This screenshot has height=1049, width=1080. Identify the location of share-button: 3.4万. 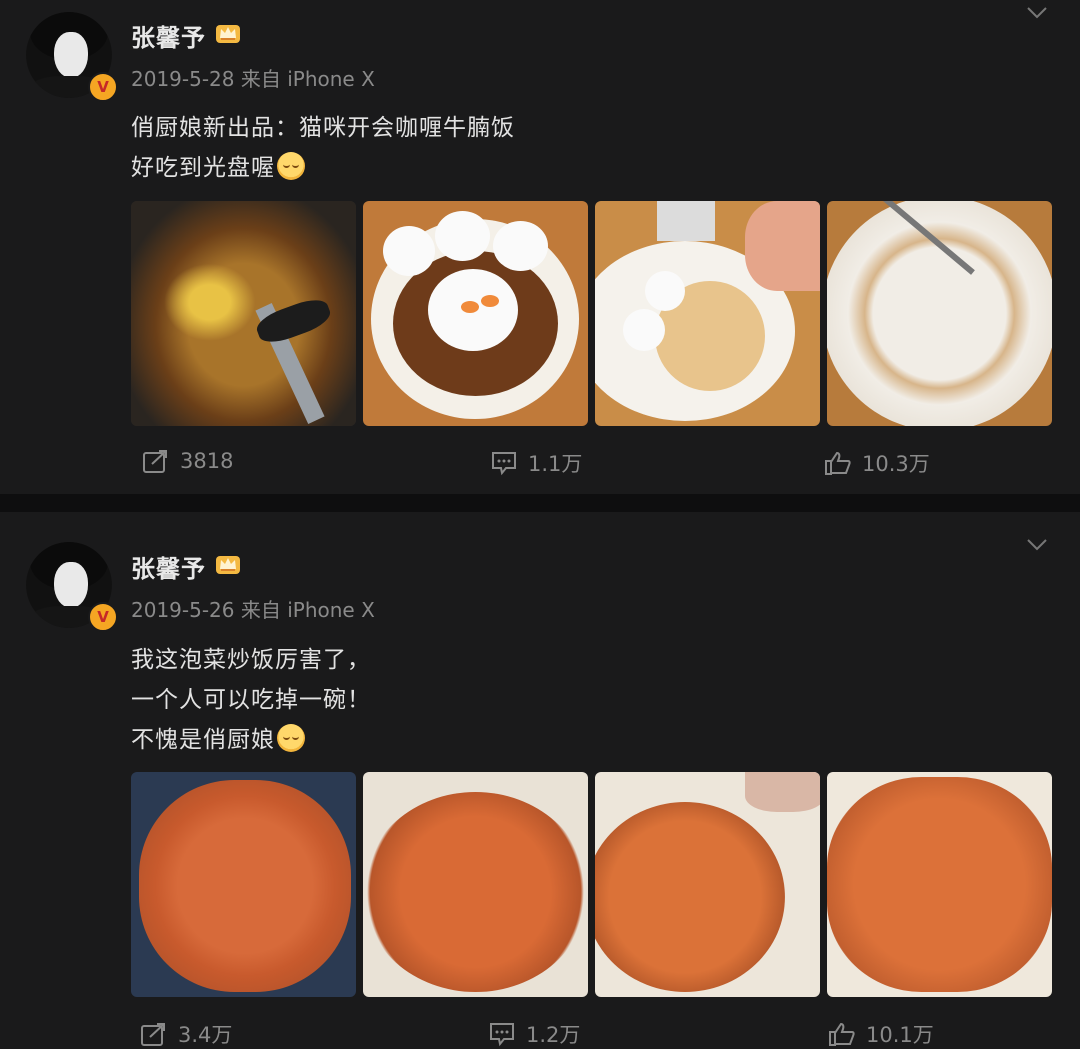
(186, 1034).